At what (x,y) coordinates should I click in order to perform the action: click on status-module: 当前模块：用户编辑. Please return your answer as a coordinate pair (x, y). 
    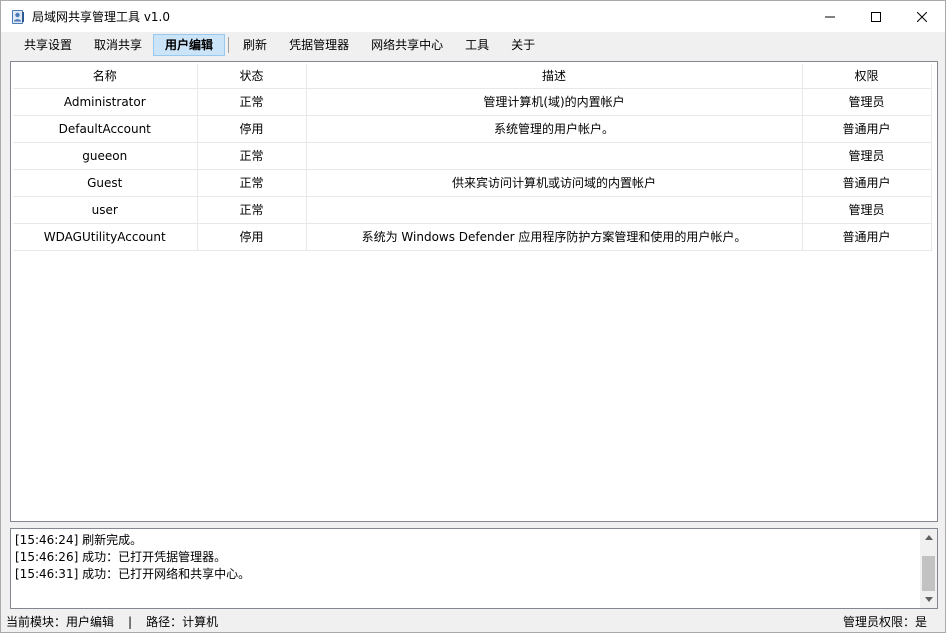
    Looking at the image, I should click on (60, 622).